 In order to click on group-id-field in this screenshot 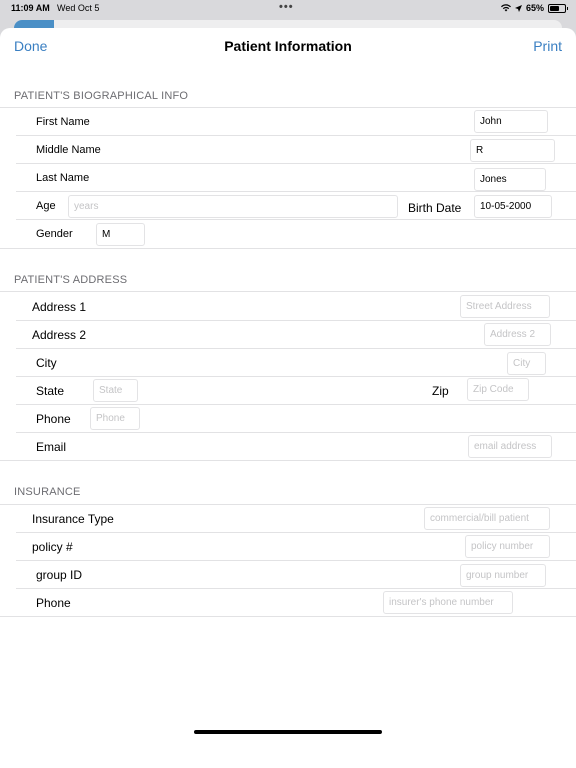, I will do `click(503, 575)`.